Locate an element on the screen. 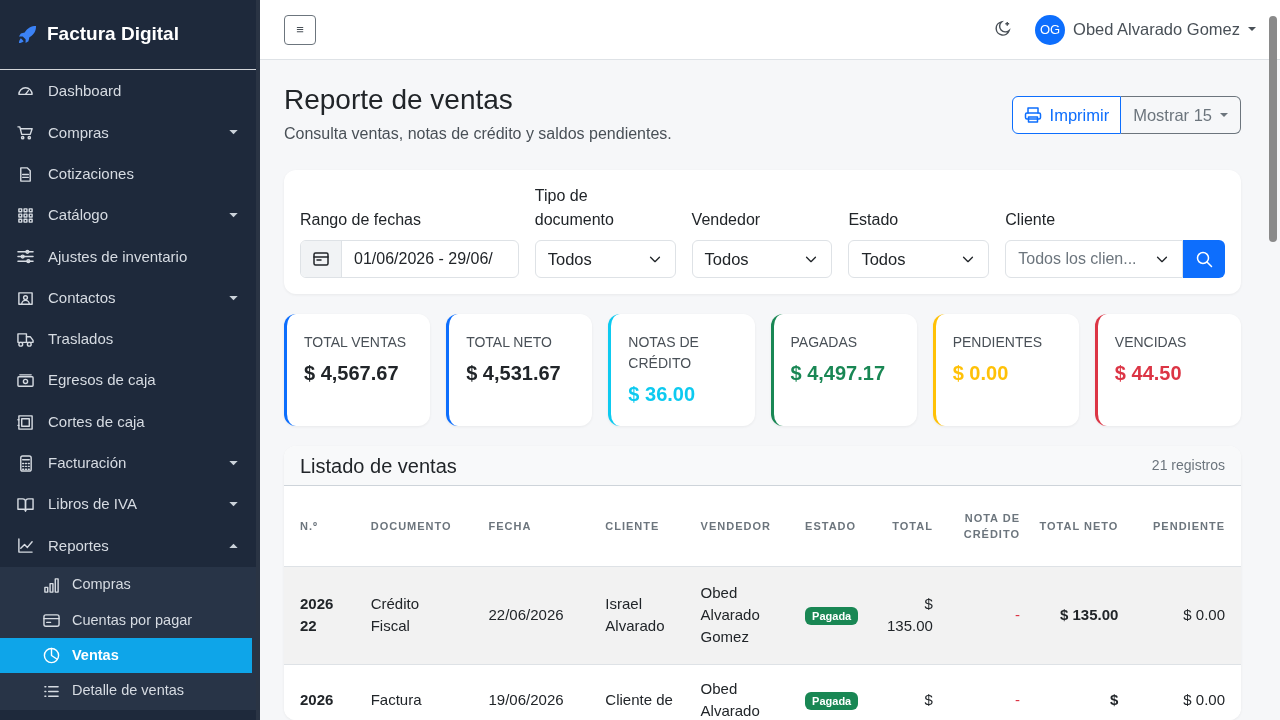 The height and width of the screenshot is (720, 1280). table-row: 202622 Crédito Fiscal 22/06/2026 Israel Alvarado Obed Alvarado Gomez Pagada $ 135.00 - $ 135.00 $ 0.00 is located at coordinates (762, 615).